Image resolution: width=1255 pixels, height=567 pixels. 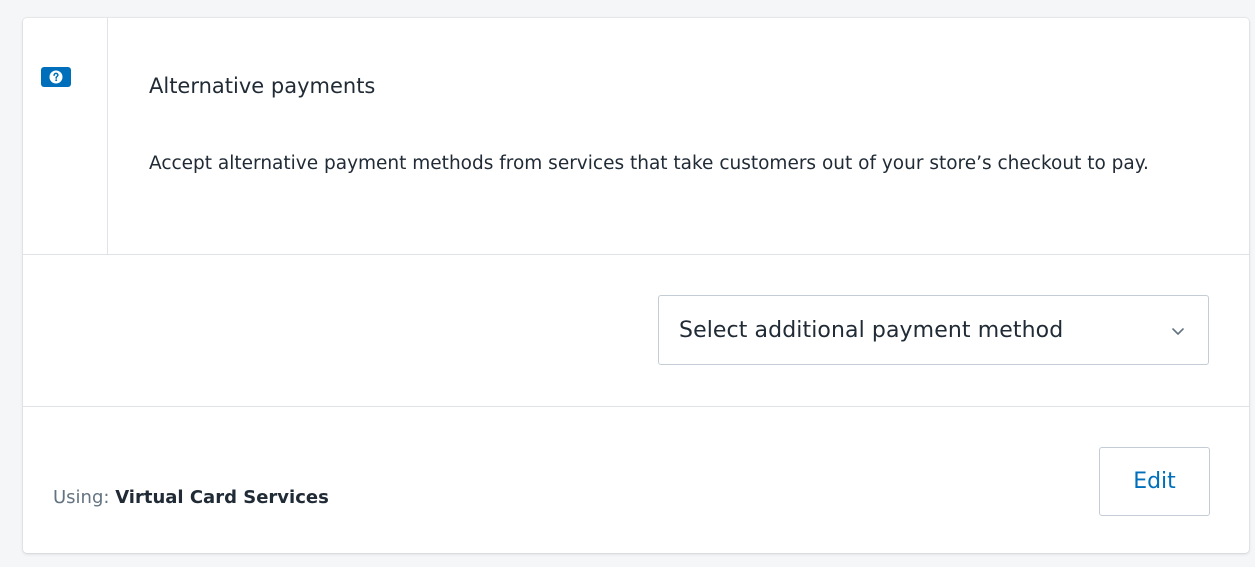 What do you see at coordinates (65, 136) in the screenshot?
I see `help-column` at bounding box center [65, 136].